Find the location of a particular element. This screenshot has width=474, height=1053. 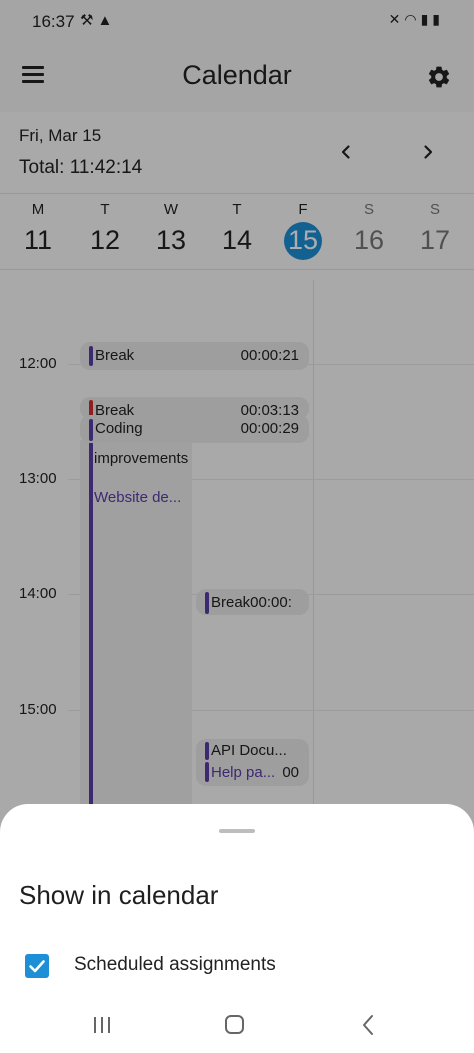

home-icon is located at coordinates (234, 1024).